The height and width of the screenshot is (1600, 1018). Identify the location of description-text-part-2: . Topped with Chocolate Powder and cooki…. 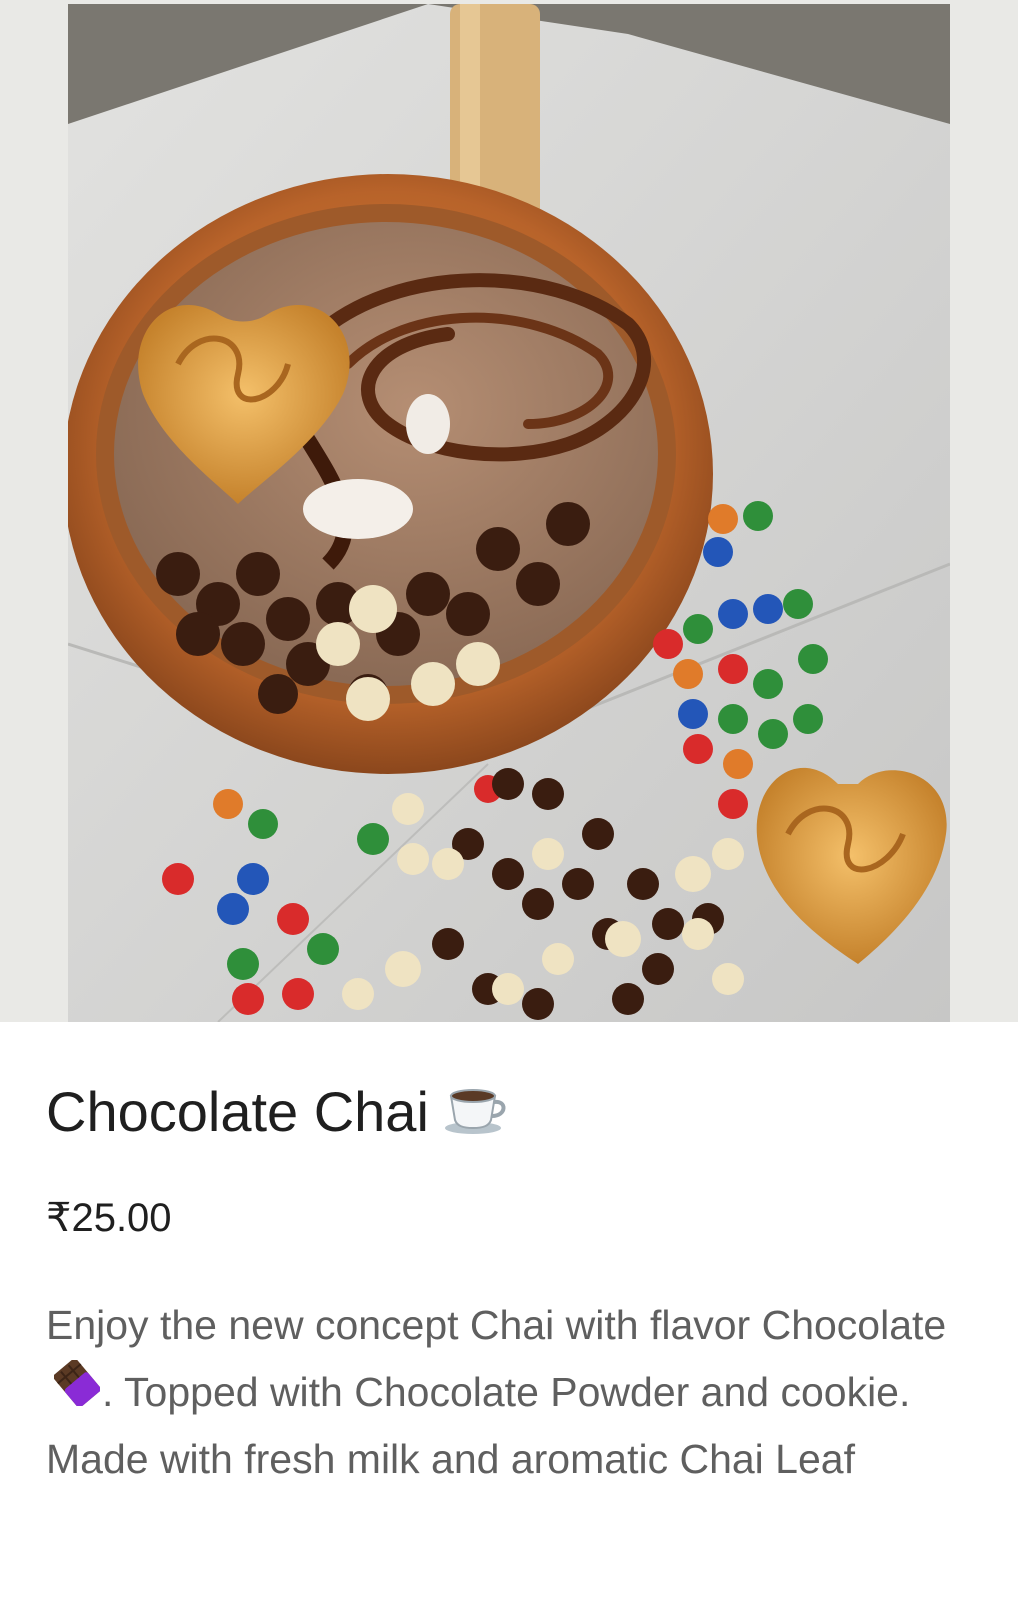
(478, 1425).